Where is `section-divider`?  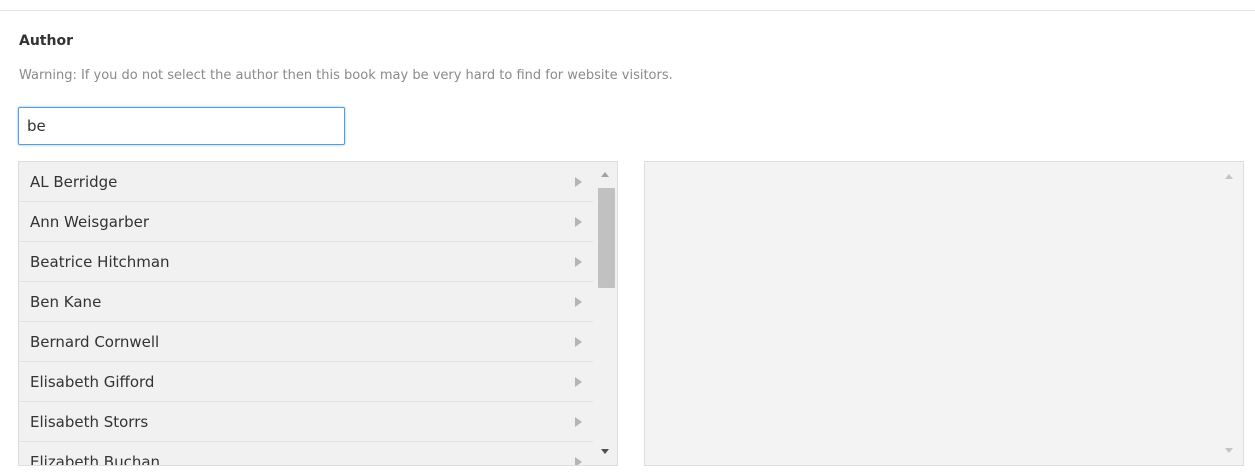 section-divider is located at coordinates (627, 10).